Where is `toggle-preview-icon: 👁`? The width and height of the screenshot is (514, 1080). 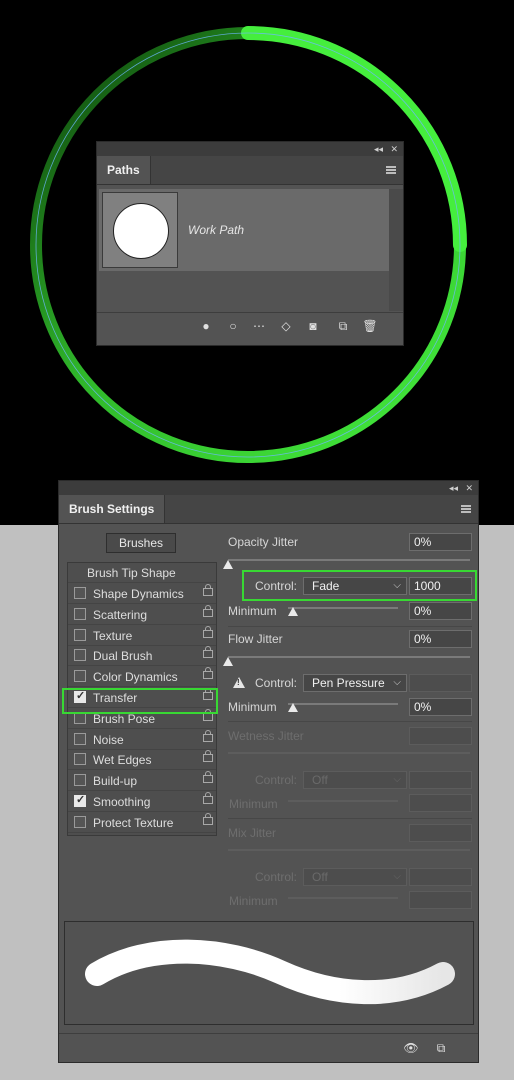
toggle-preview-icon: 👁 is located at coordinates (411, 1048).